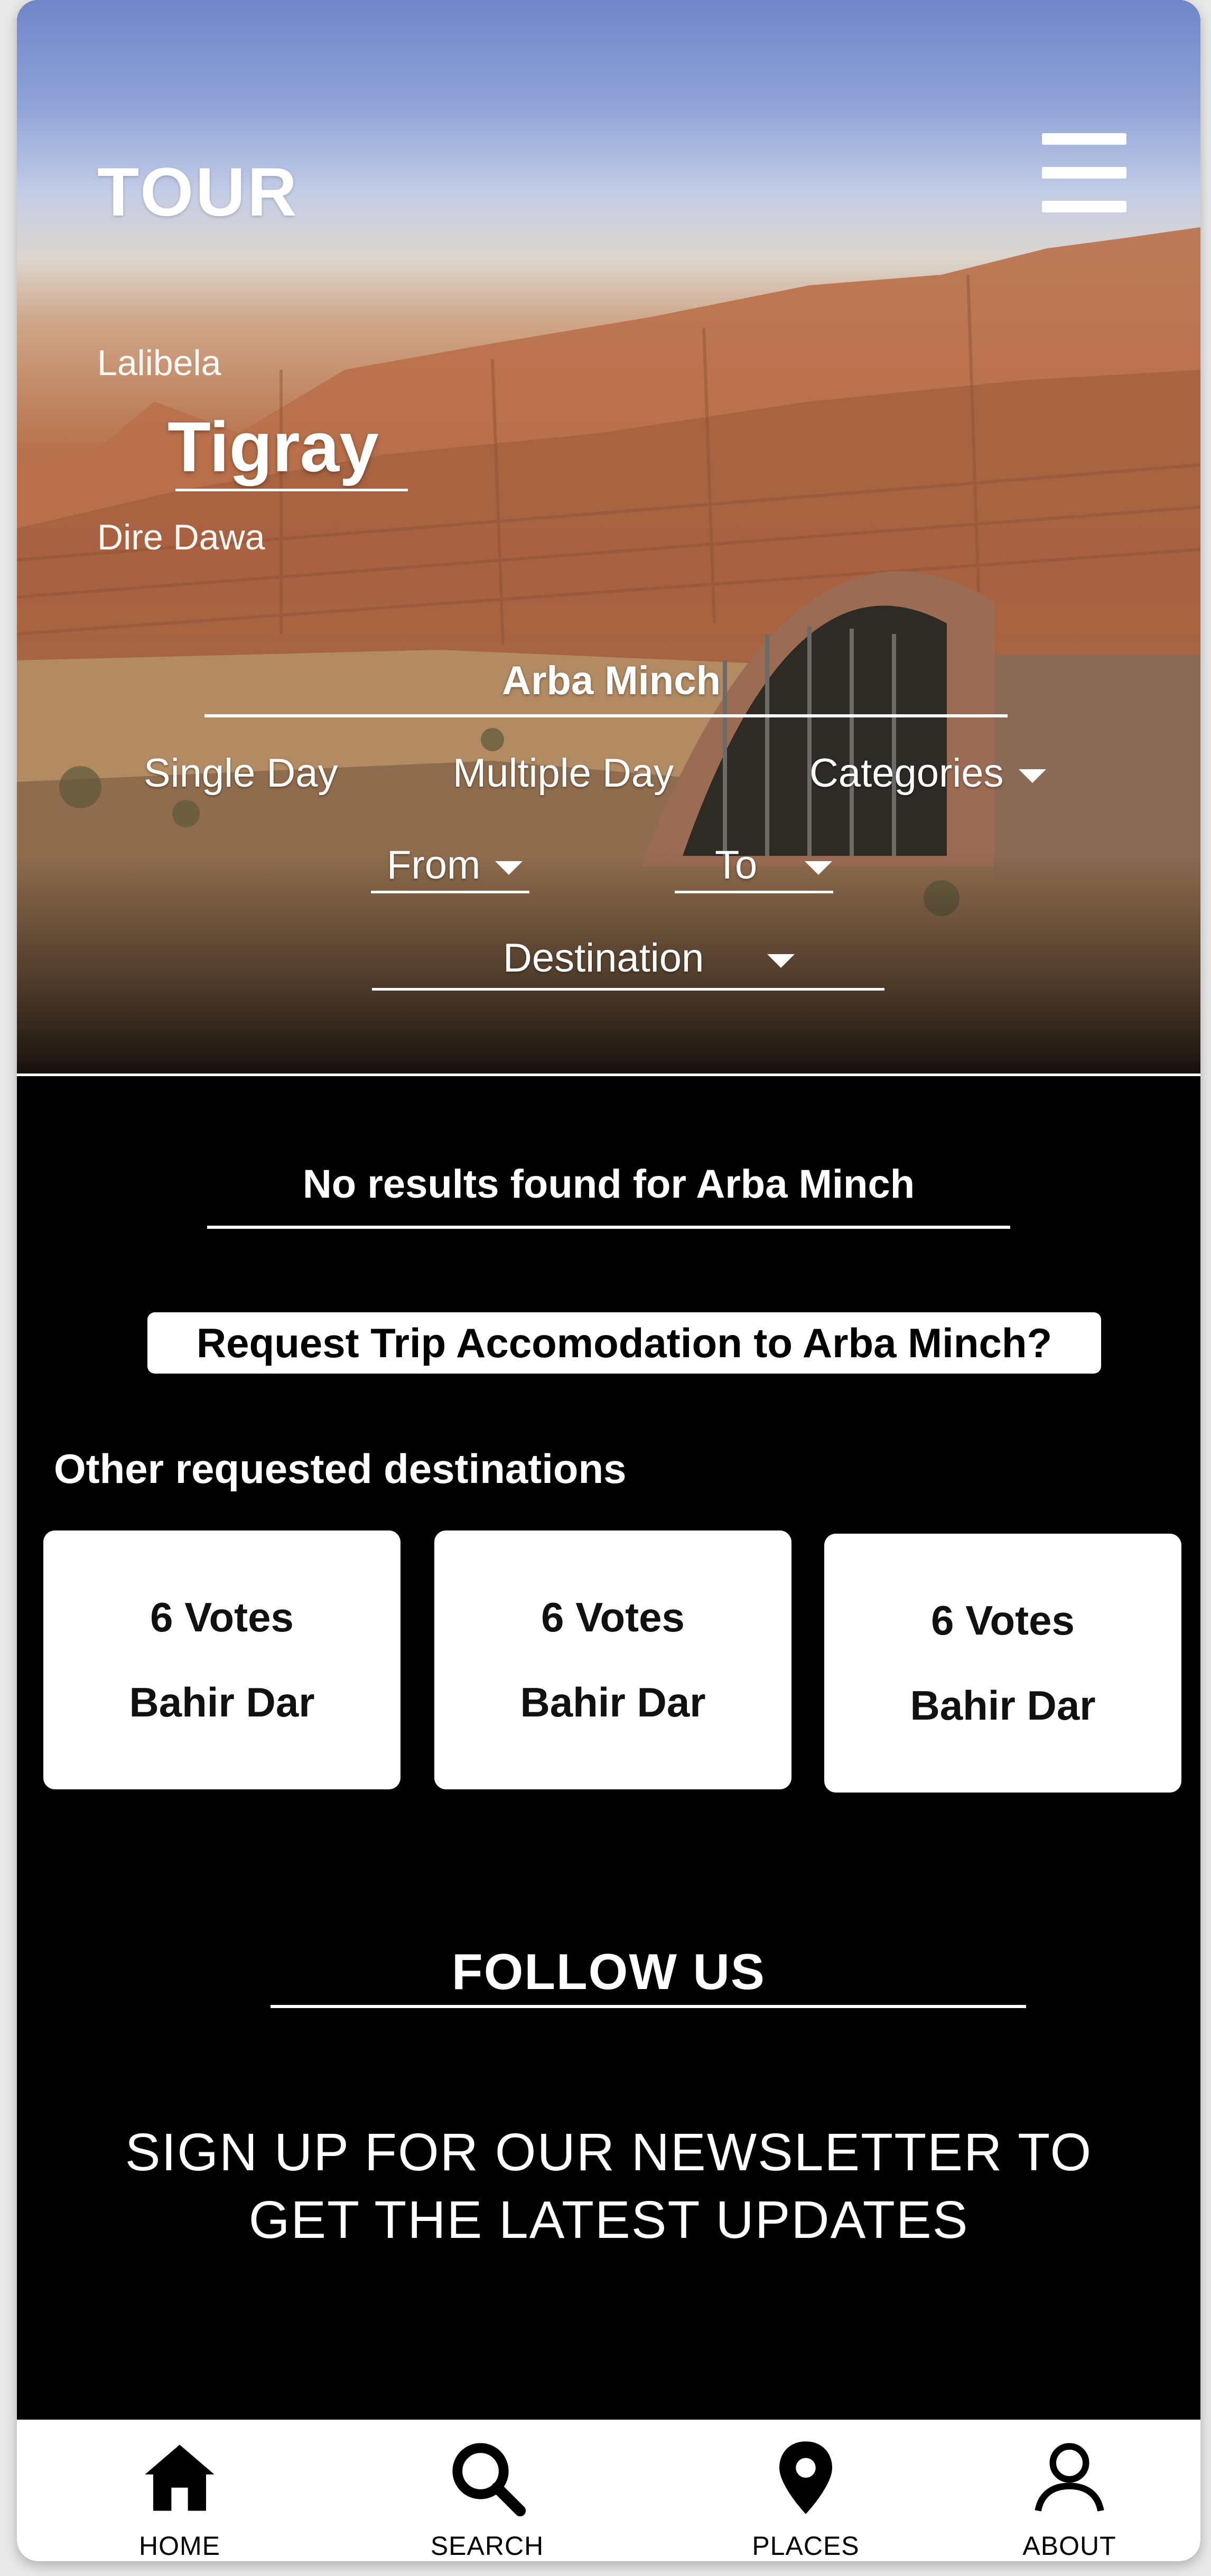 The image size is (1211, 2576). Describe the element at coordinates (489, 2480) in the screenshot. I see `search-icon` at that location.